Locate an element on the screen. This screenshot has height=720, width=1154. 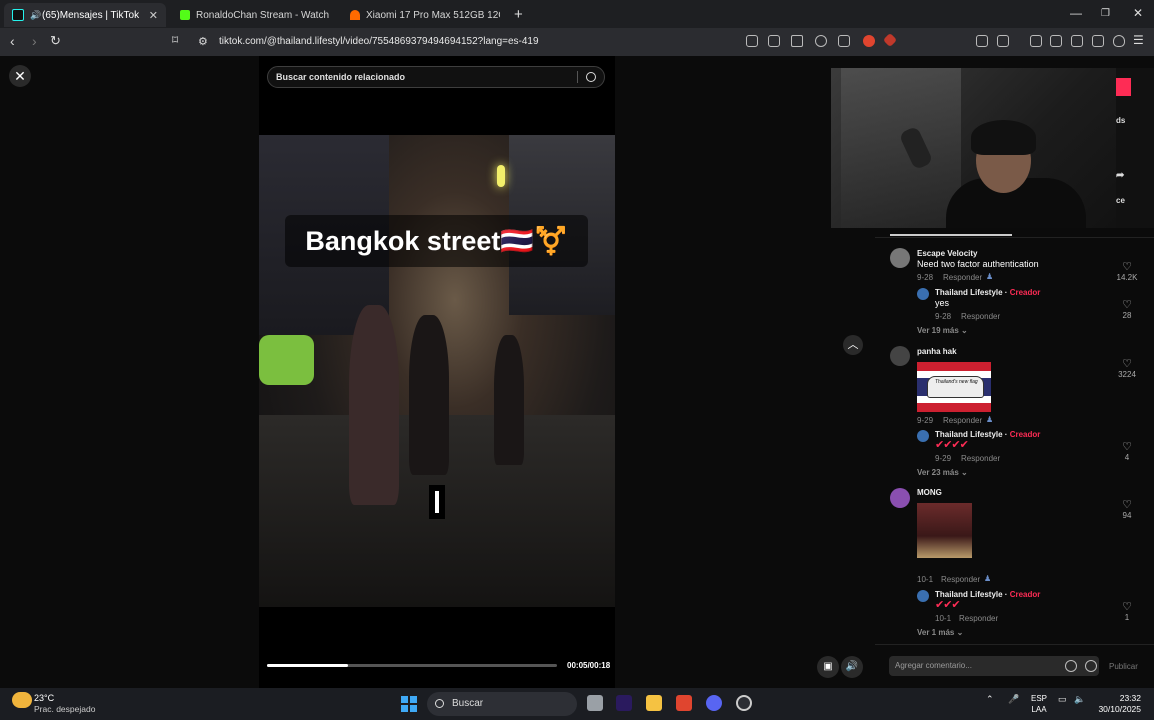
publish-button: Publicar is located at coordinates (1123, 666).